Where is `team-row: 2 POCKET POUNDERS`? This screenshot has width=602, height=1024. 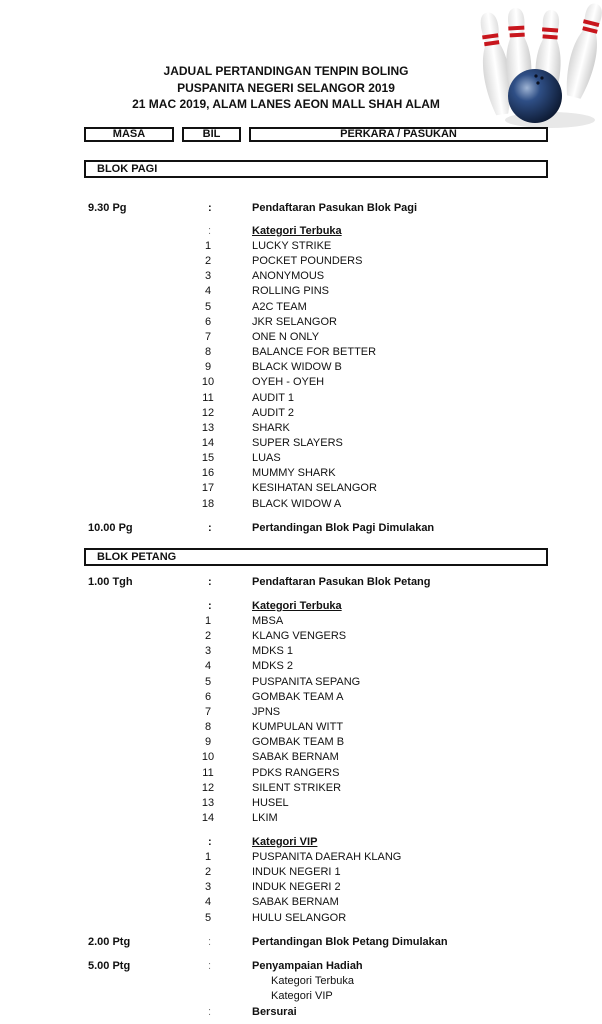 team-row: 2 POCKET POUNDERS is located at coordinates (301, 261).